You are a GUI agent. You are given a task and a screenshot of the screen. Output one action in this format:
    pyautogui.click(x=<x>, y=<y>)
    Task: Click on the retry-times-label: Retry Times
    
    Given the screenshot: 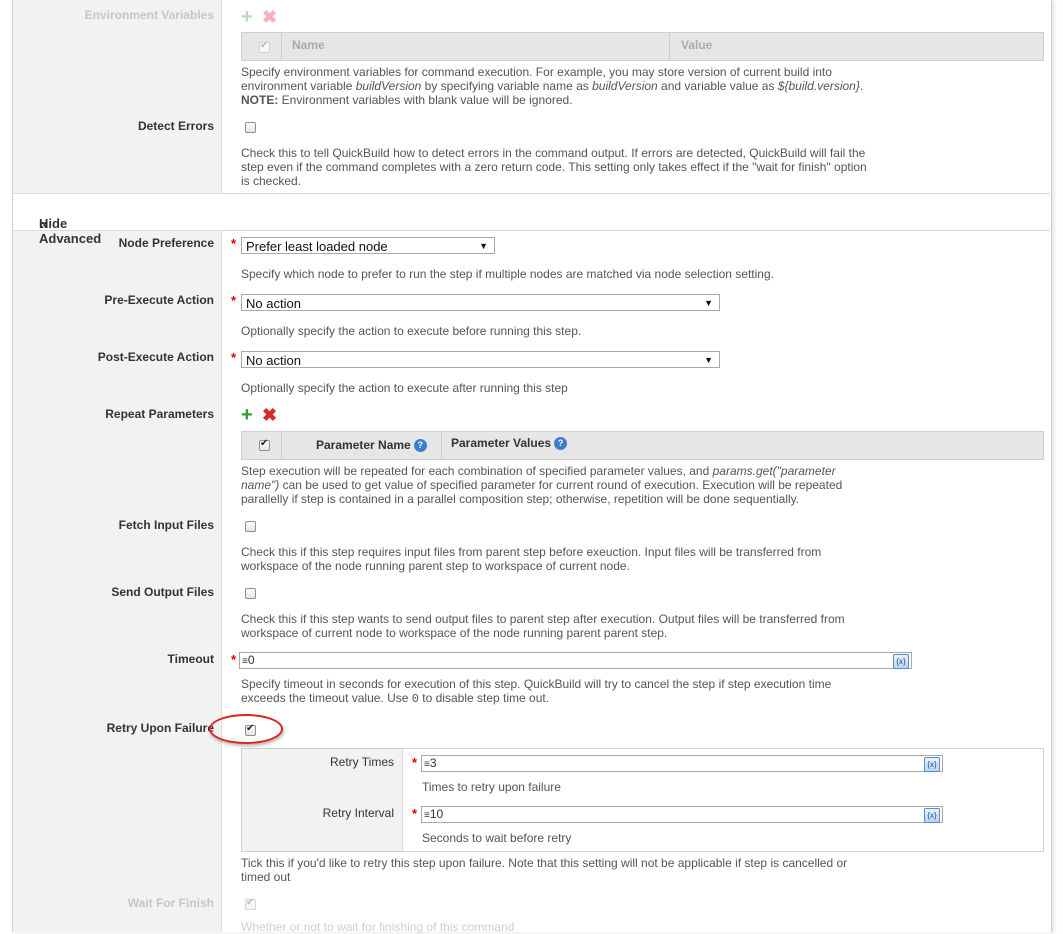 What is the action you would take?
    pyautogui.click(x=361, y=762)
    